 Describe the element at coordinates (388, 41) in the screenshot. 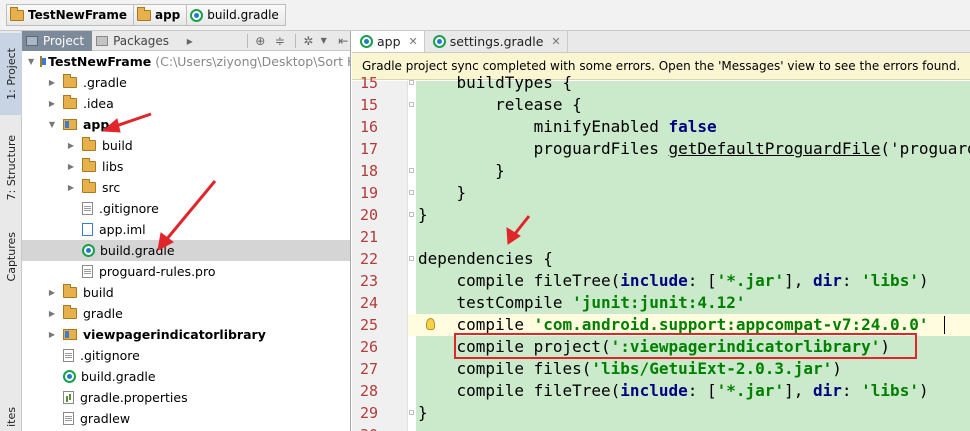

I see `editor-tab-app: app ✕` at that location.